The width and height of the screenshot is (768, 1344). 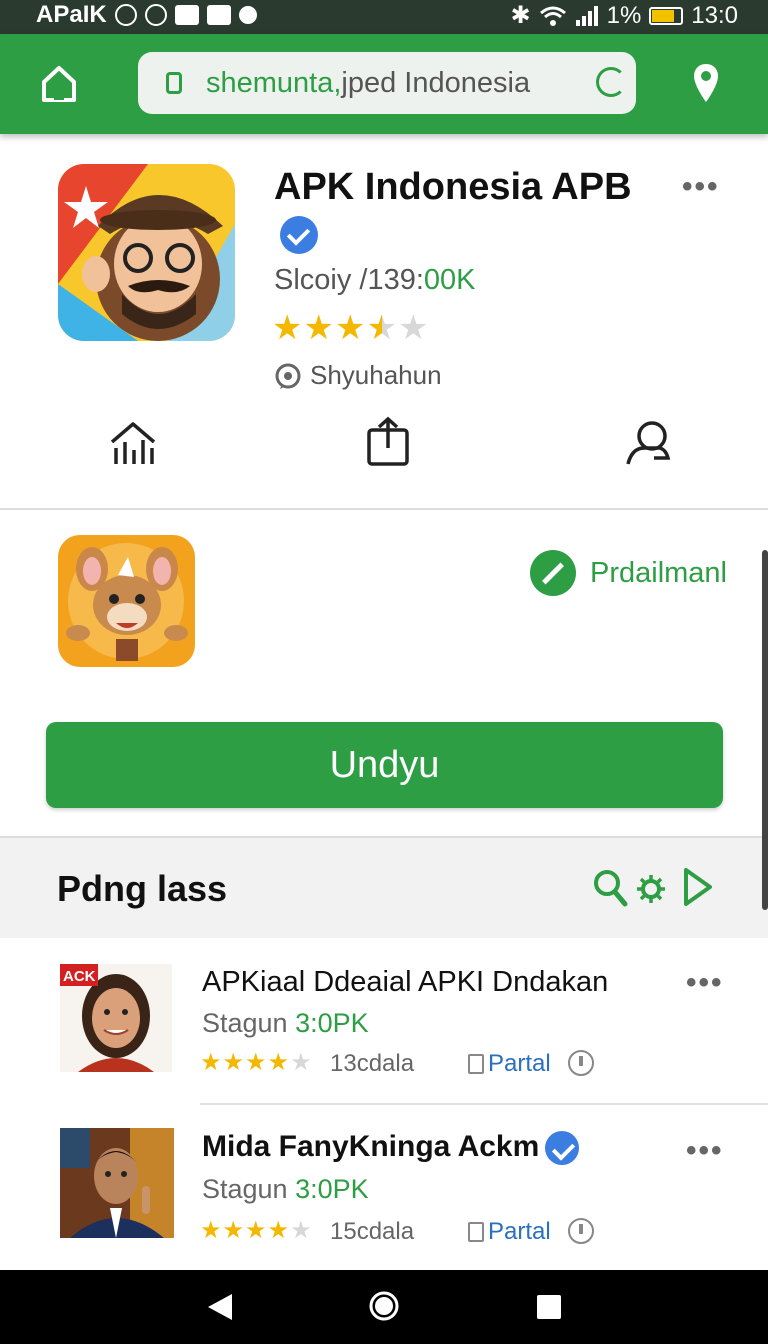 I want to click on chat-icon, so click(x=288, y=376).